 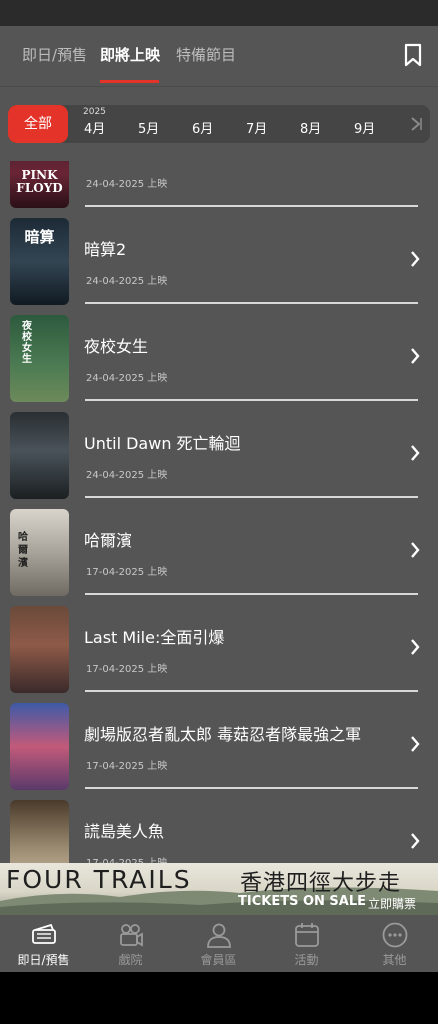 I want to click on more-icon, so click(x=395, y=935).